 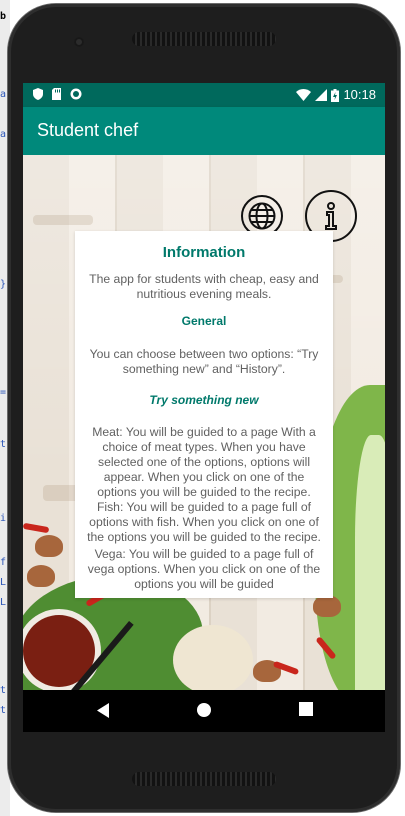 What do you see at coordinates (38, 94) in the screenshot?
I see `shield-icon` at bounding box center [38, 94].